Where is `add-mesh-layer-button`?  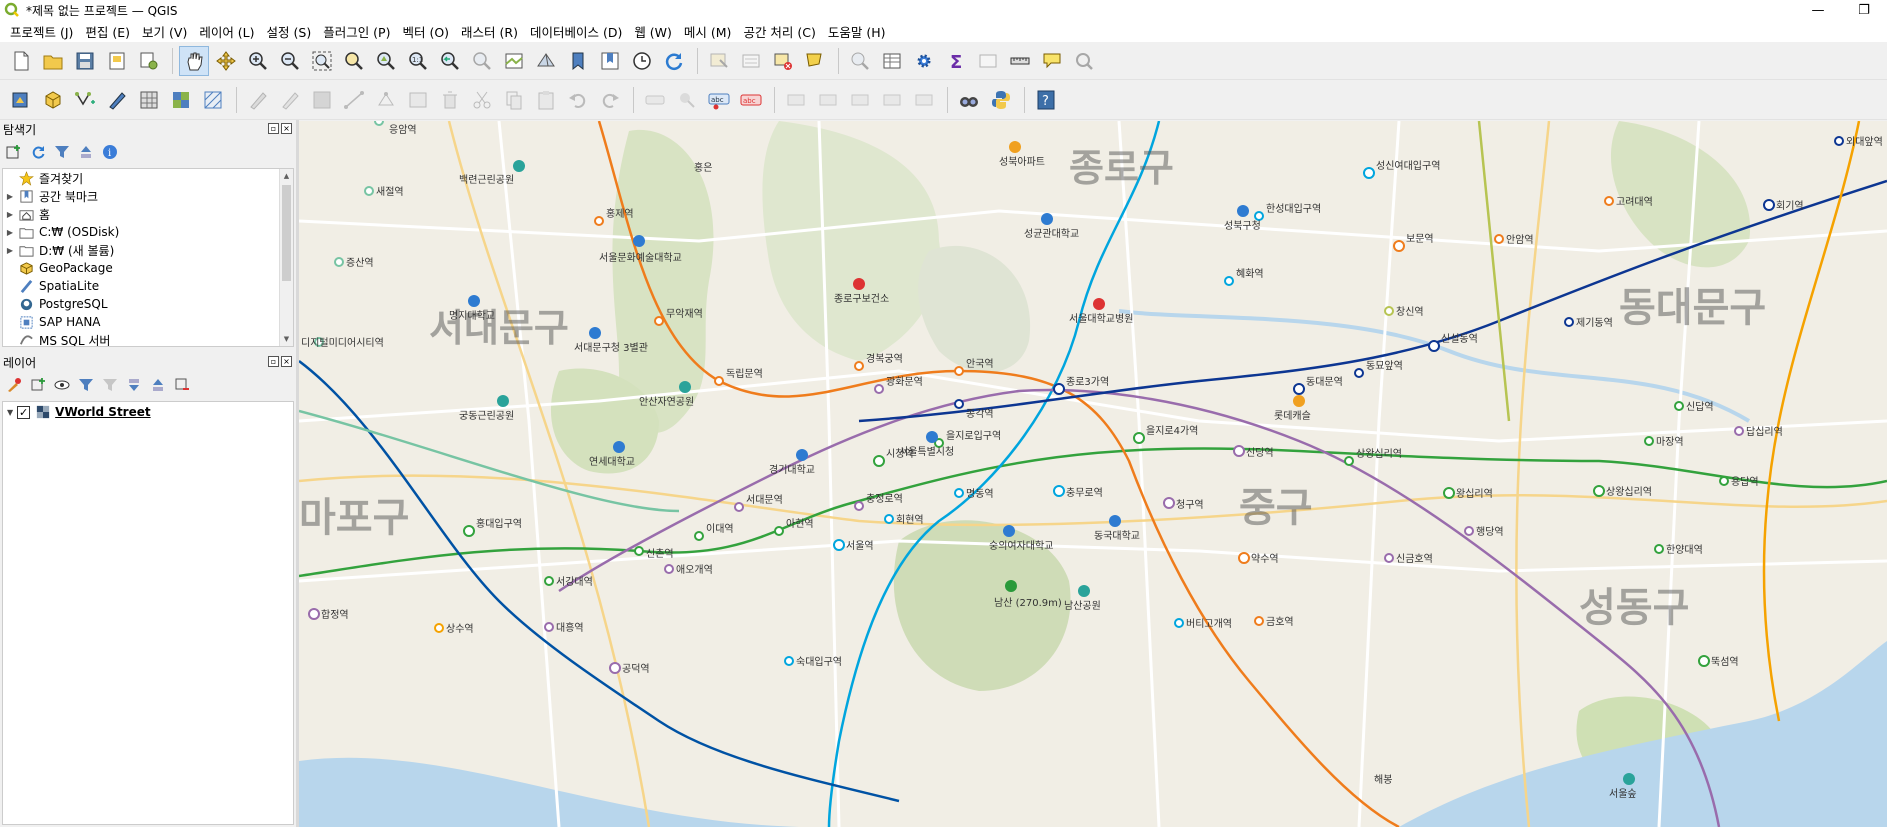
add-mesh-layer-button is located at coordinates (213, 100).